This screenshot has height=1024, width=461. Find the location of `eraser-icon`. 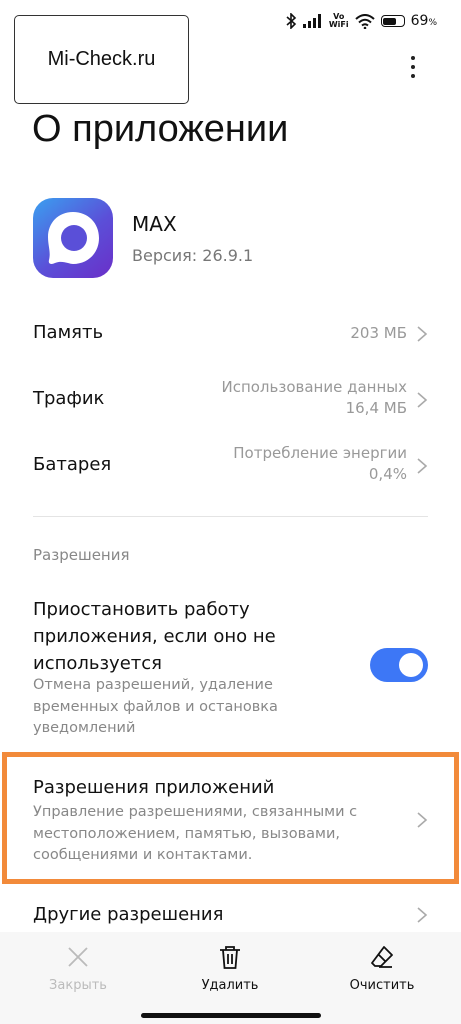

eraser-icon is located at coordinates (382, 957).